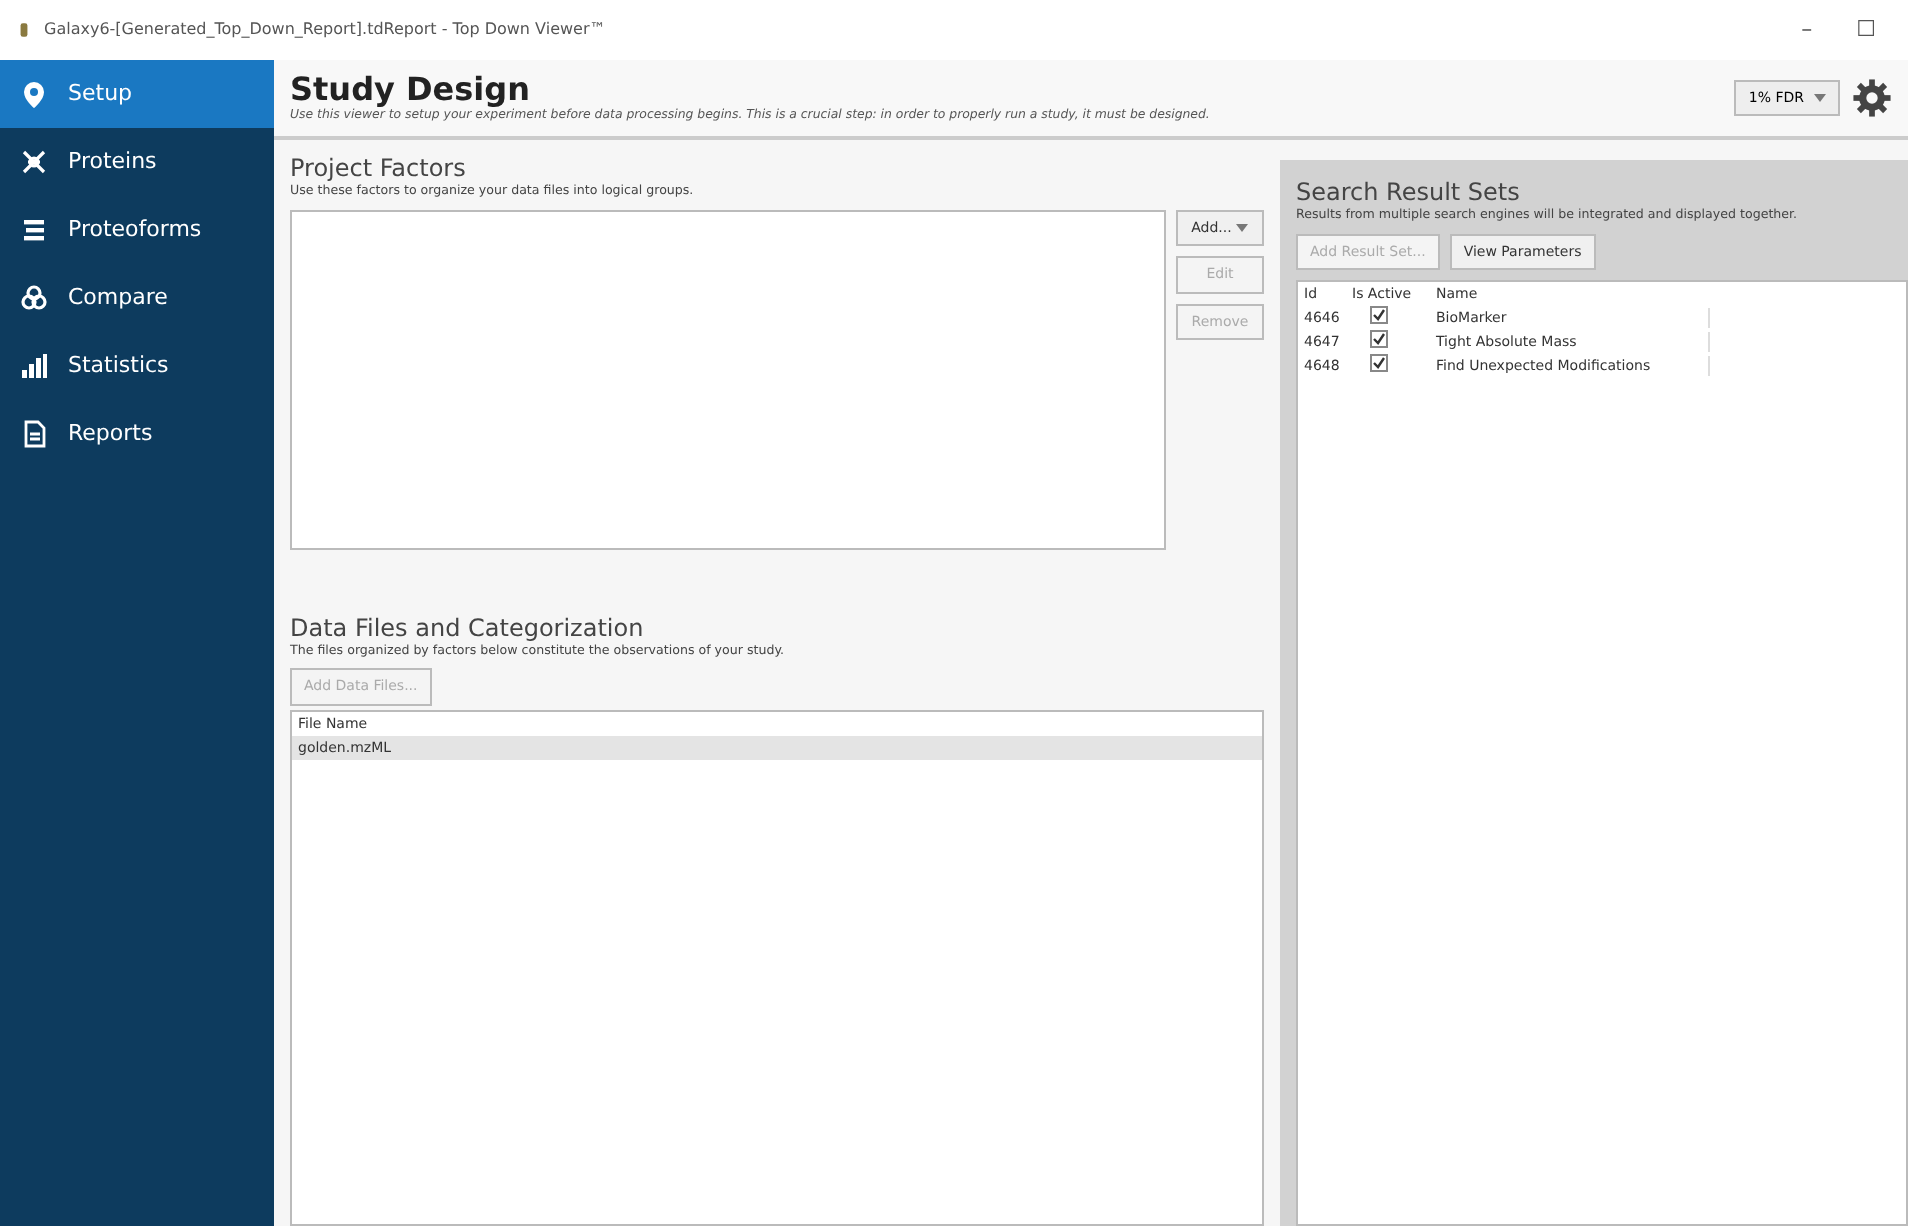  I want to click on bar-chart-icon, so click(34, 366).